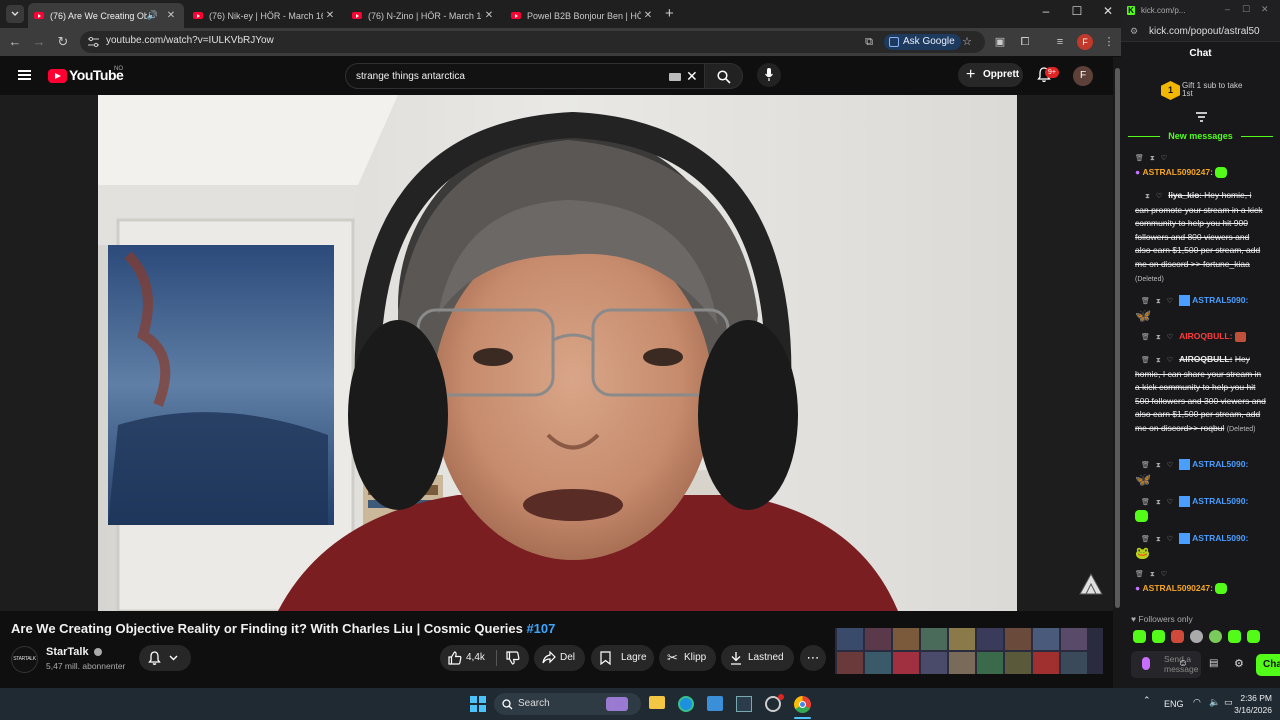  Describe the element at coordinates (675, 77) in the screenshot. I see `keyboard-icon` at that location.